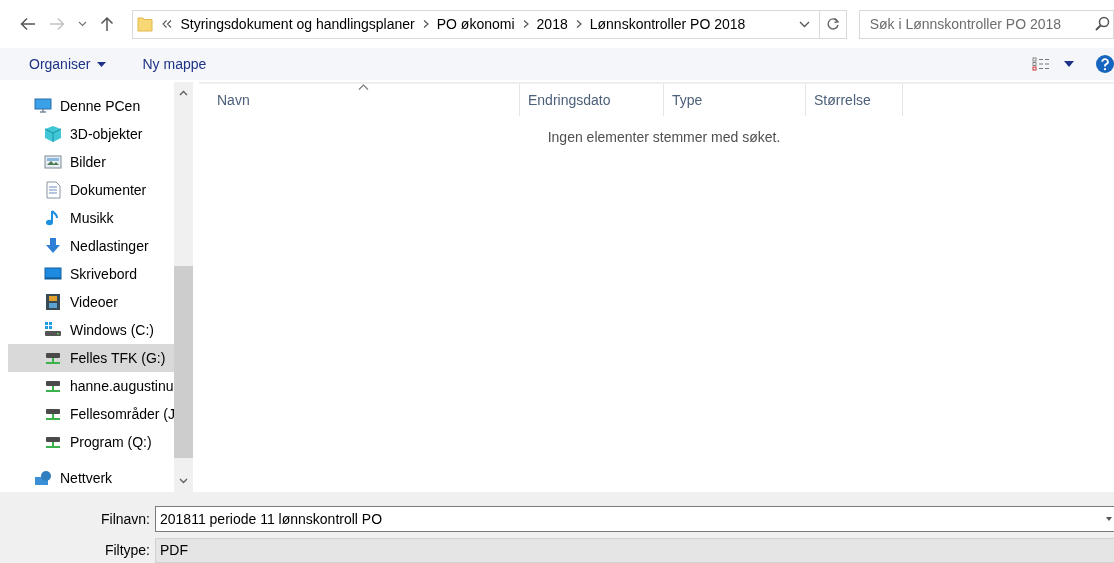 Image resolution: width=1114 pixels, height=563 pixels. What do you see at coordinates (53, 274) in the screenshot?
I see `screen-icon` at bounding box center [53, 274].